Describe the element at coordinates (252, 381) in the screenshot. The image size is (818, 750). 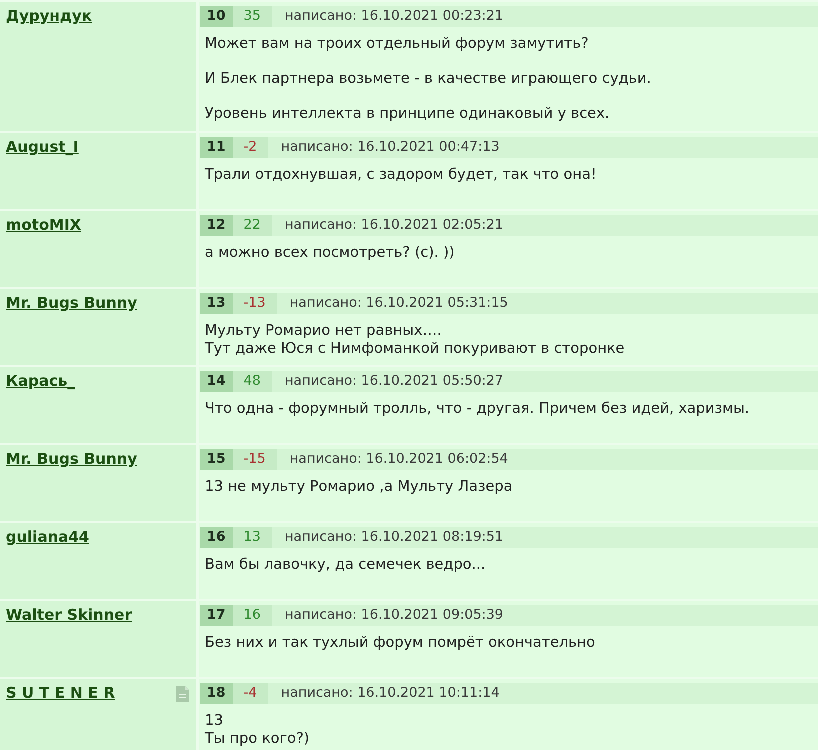
I see `rating-score: 48` at that location.